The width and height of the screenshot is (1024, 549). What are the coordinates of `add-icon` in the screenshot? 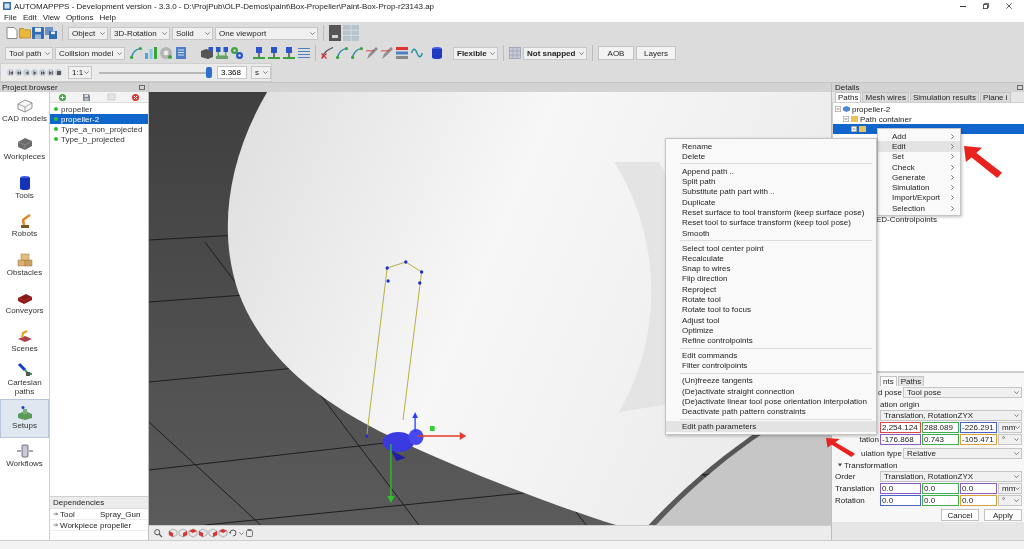 It's located at (62, 97).